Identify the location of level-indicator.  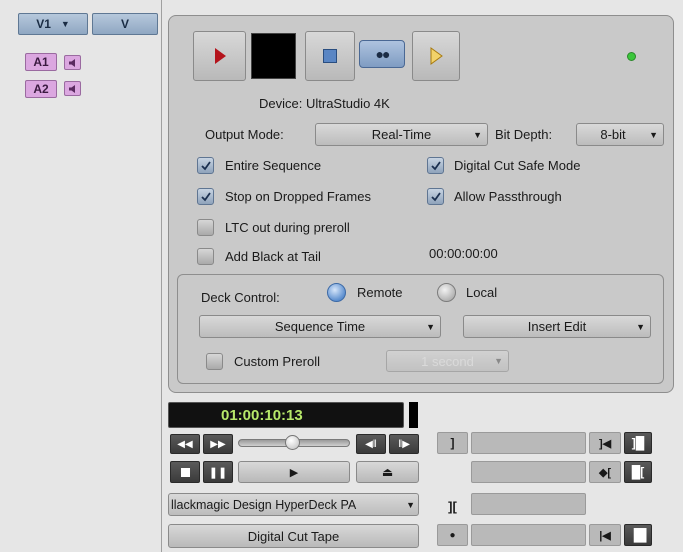
(413, 415).